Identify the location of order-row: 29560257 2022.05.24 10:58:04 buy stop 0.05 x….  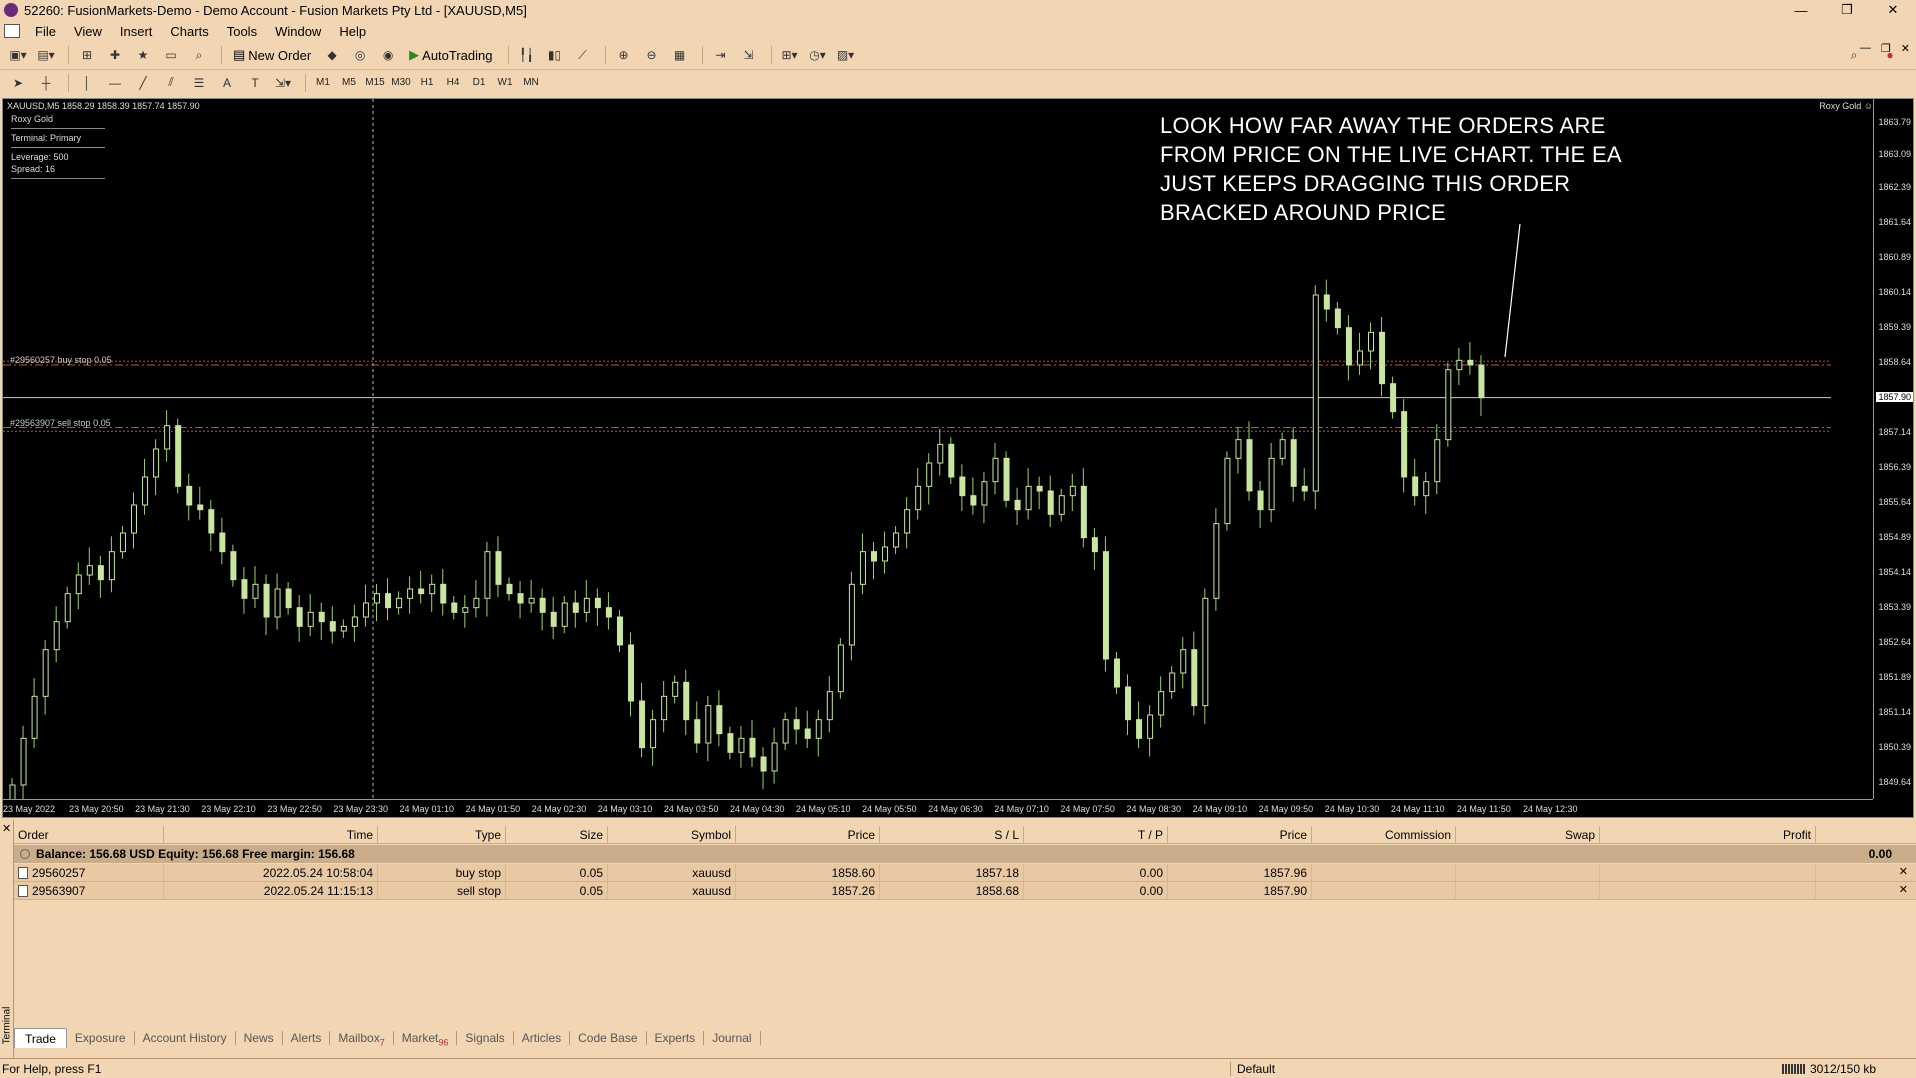
(965, 873).